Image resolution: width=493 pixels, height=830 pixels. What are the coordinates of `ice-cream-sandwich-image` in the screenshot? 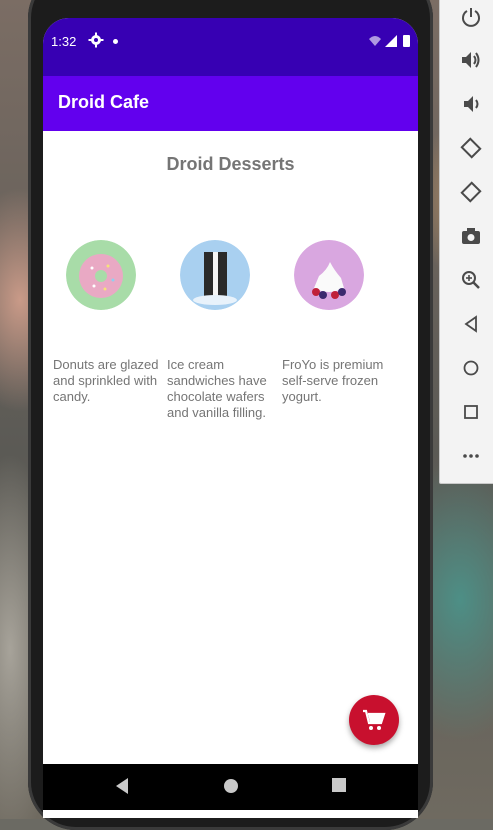 It's located at (215, 275).